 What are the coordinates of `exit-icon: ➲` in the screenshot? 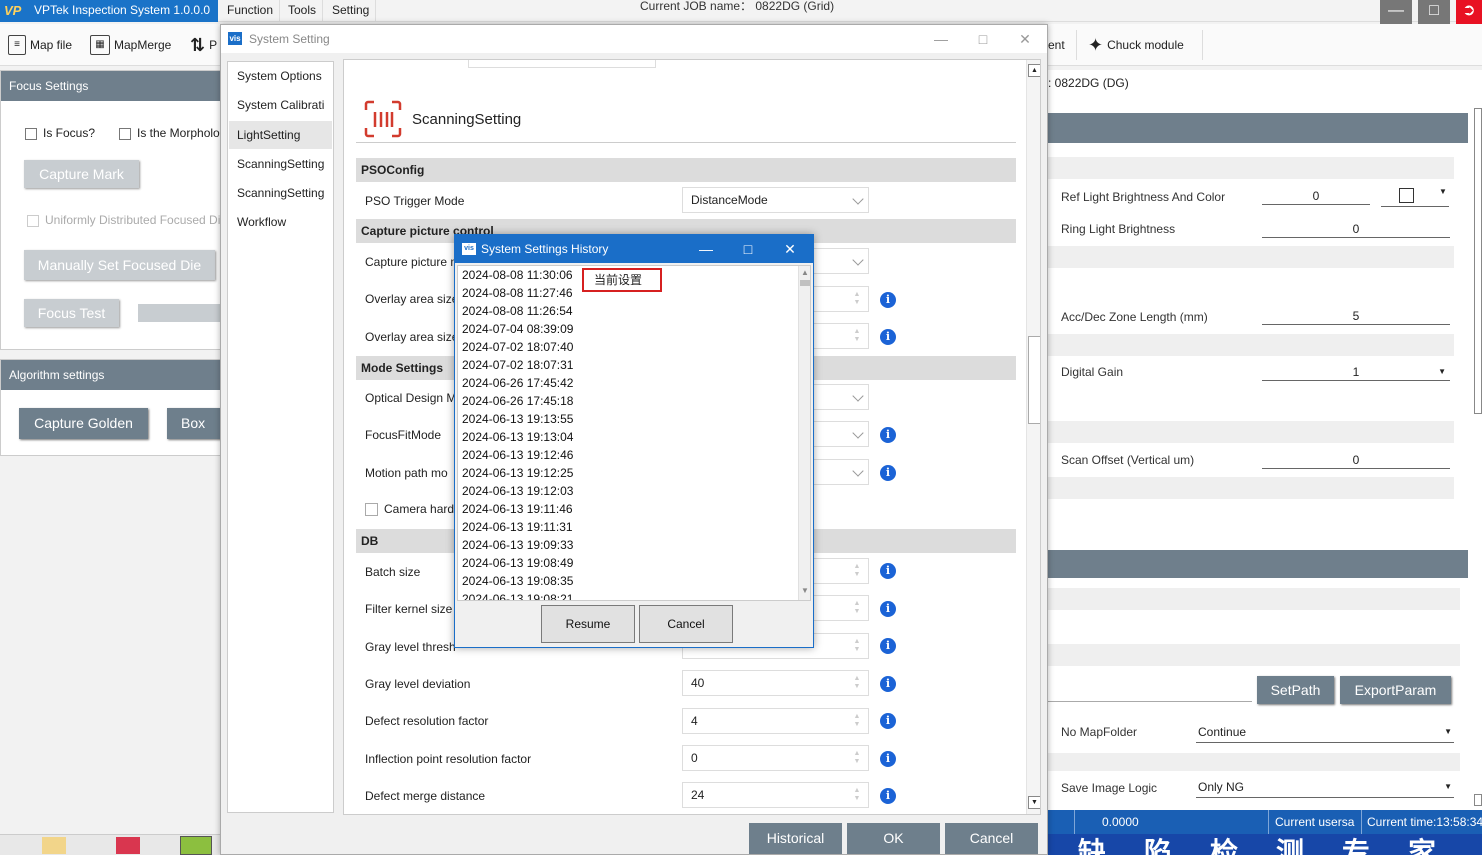 It's located at (1469, 12).